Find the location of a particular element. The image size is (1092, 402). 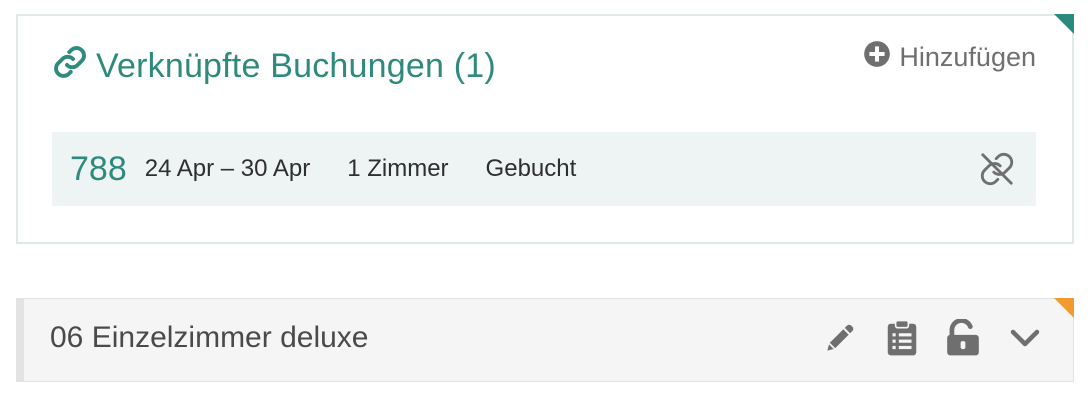

status-corner-marker is located at coordinates (1064, 24).